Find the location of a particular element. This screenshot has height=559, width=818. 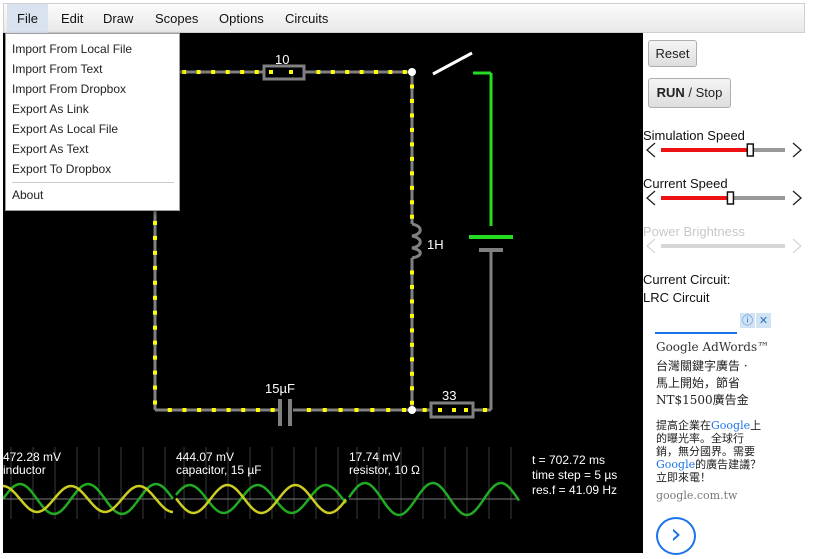

run-stop-button: RUN / Stop is located at coordinates (689, 93).